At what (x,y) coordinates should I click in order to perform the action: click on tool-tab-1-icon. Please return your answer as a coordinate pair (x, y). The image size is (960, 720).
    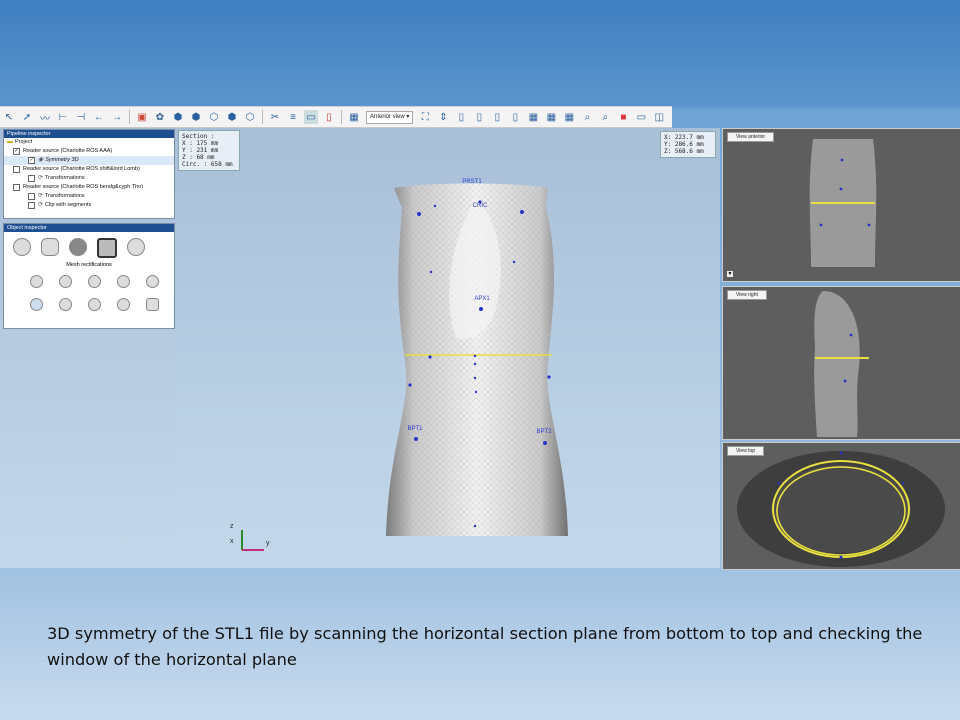
    Looking at the image, I should click on (22, 247).